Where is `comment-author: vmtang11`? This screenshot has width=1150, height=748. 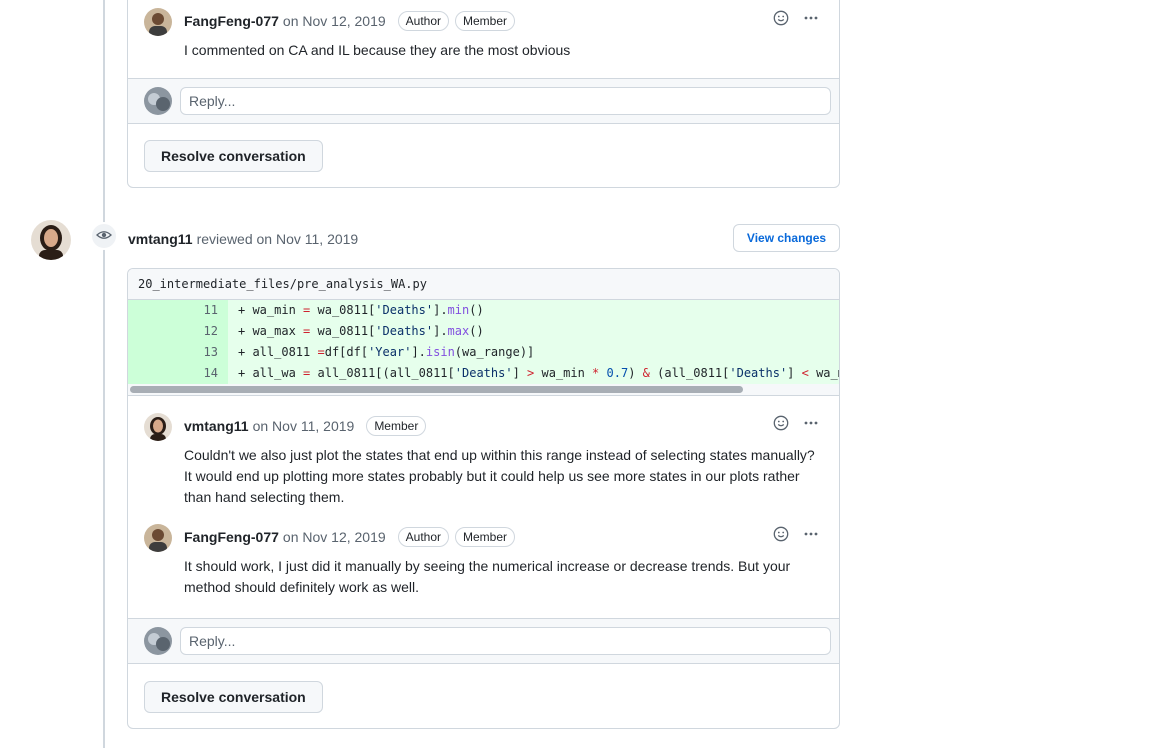
comment-author: vmtang11 is located at coordinates (216, 426).